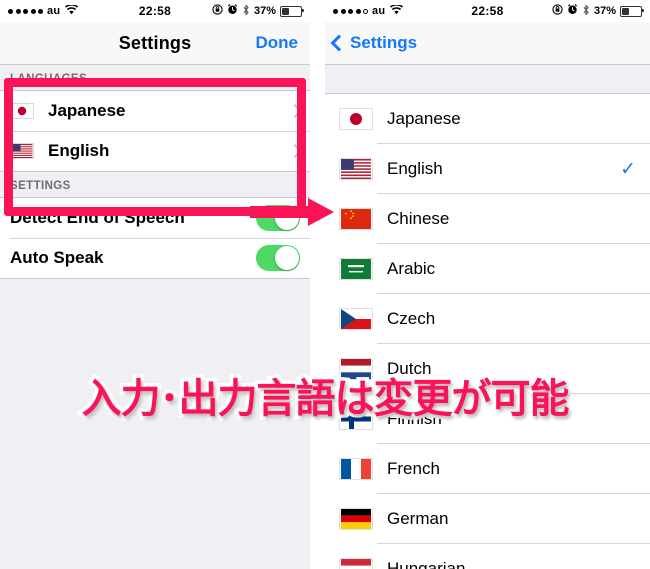 This screenshot has height=569, width=650. Describe the element at coordinates (418, 218) in the screenshot. I see `list-item-label: Chinese` at that location.